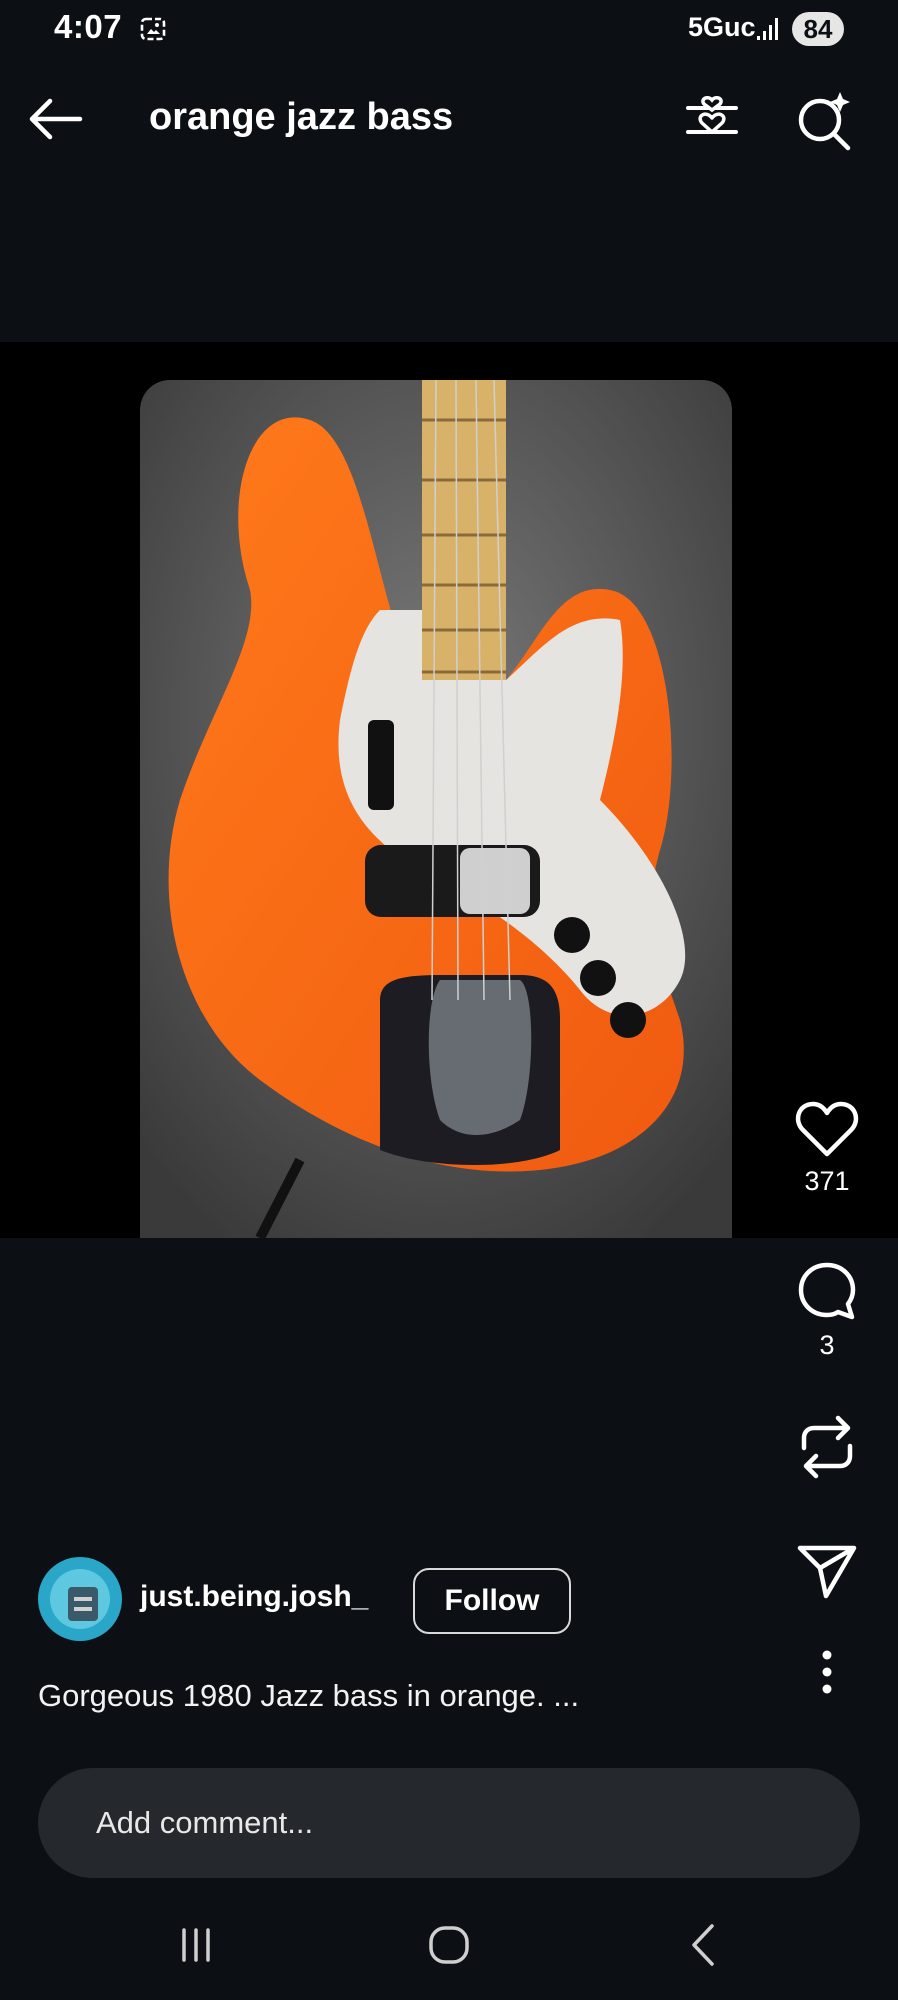  Describe the element at coordinates (824, 120) in the screenshot. I see `visual-search-icon` at that location.